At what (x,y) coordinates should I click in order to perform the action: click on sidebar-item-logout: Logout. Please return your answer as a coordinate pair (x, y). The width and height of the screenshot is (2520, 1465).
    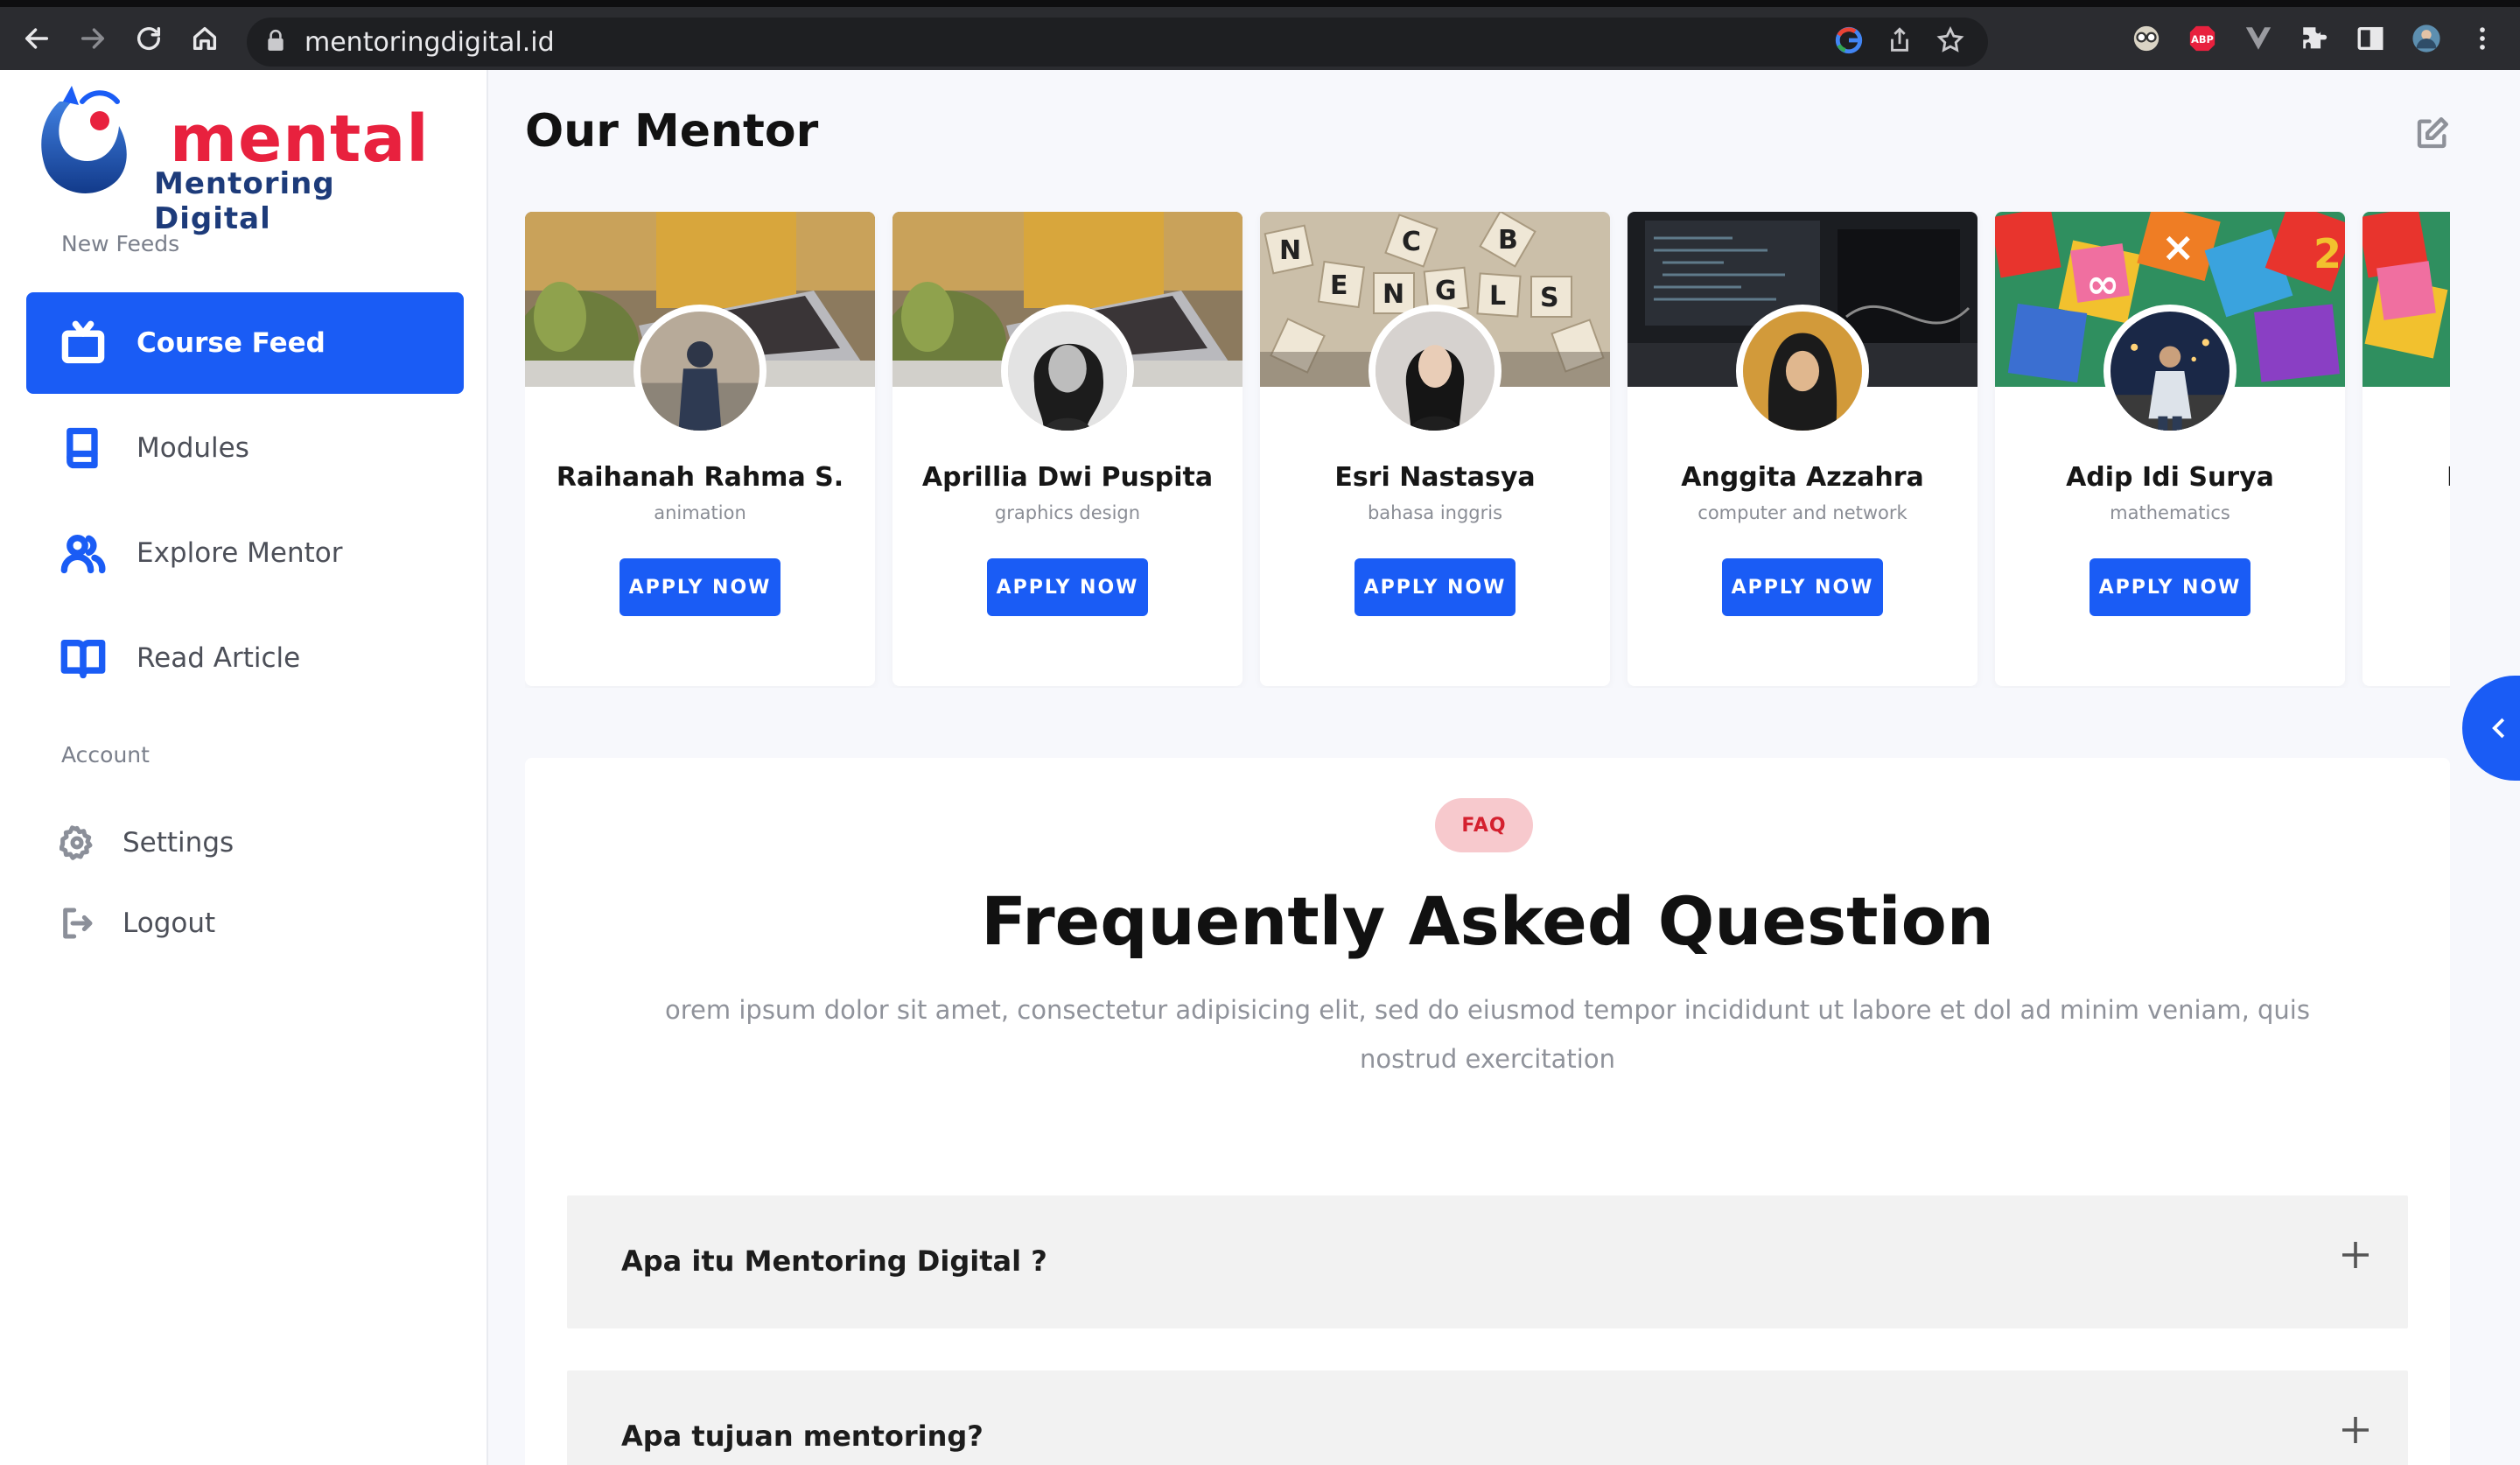
    Looking at the image, I should click on (245, 923).